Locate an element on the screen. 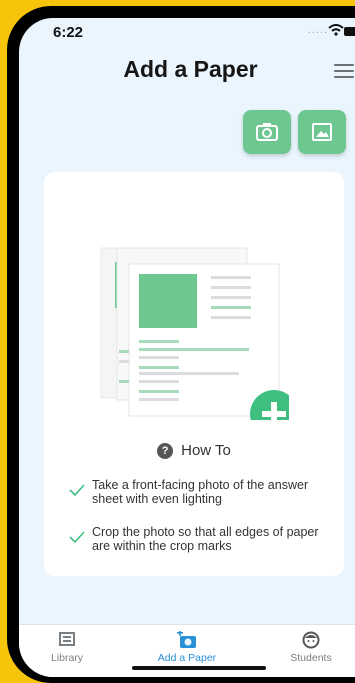  how-to-heading: ? How To is located at coordinates (194, 450).